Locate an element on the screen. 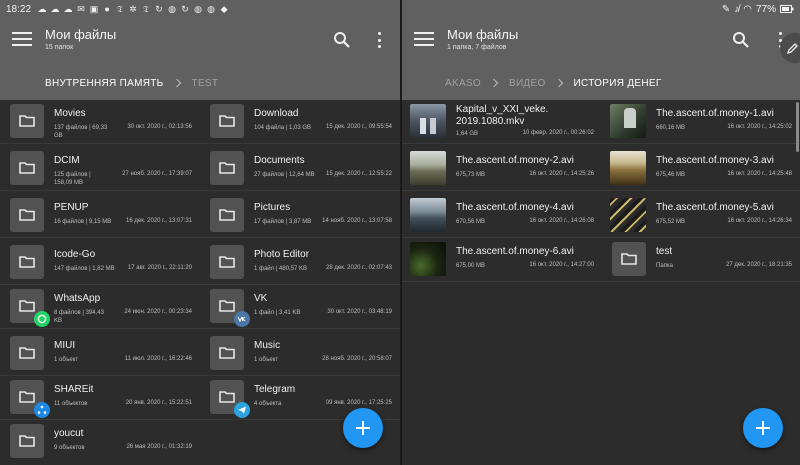 The image size is (800, 465). item-name: WhatsApp is located at coordinates (77, 298).